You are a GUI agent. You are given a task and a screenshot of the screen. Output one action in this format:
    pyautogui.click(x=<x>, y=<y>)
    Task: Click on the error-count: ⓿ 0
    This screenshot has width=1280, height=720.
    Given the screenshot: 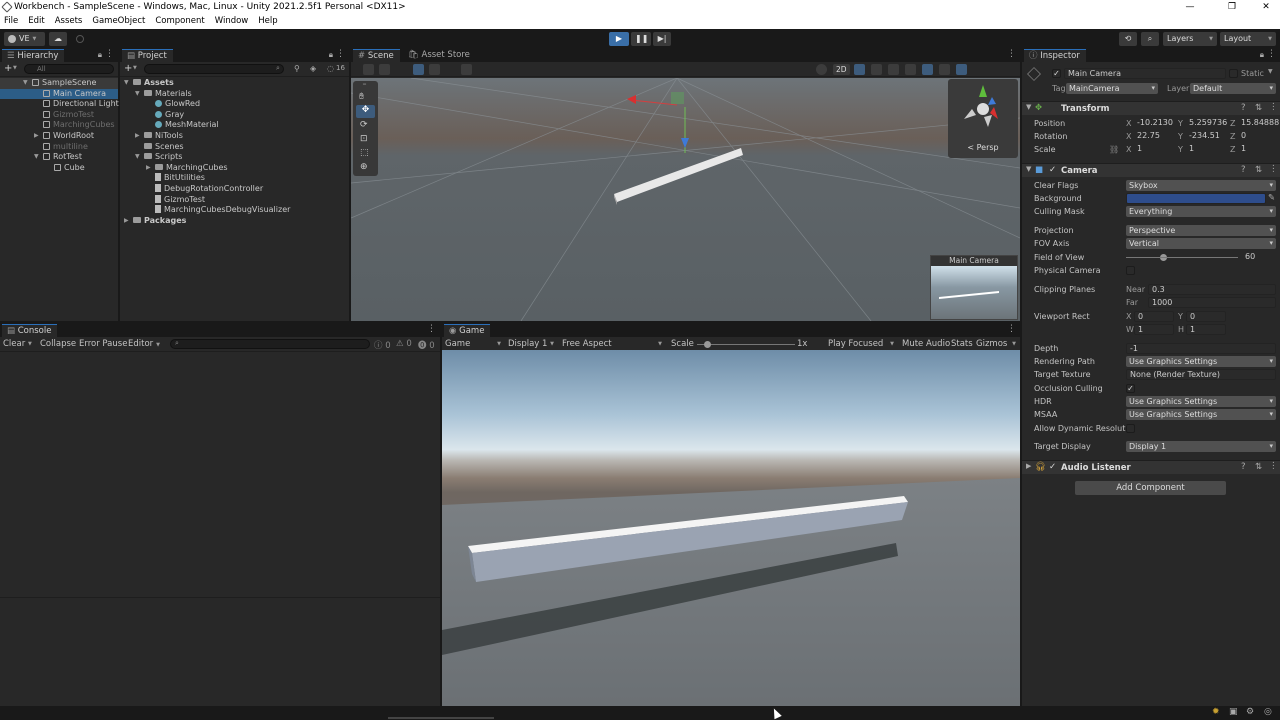 What is the action you would take?
    pyautogui.click(x=426, y=345)
    